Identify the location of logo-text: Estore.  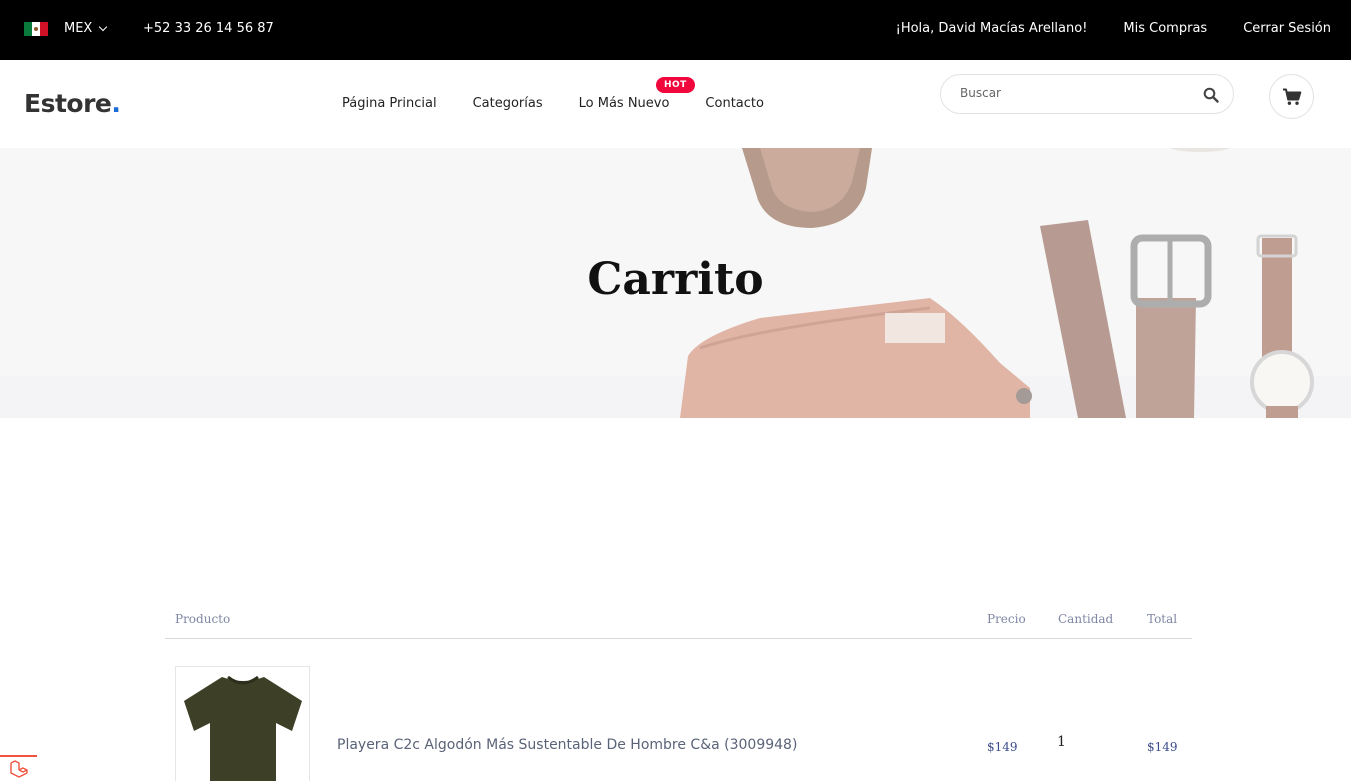
(68, 103).